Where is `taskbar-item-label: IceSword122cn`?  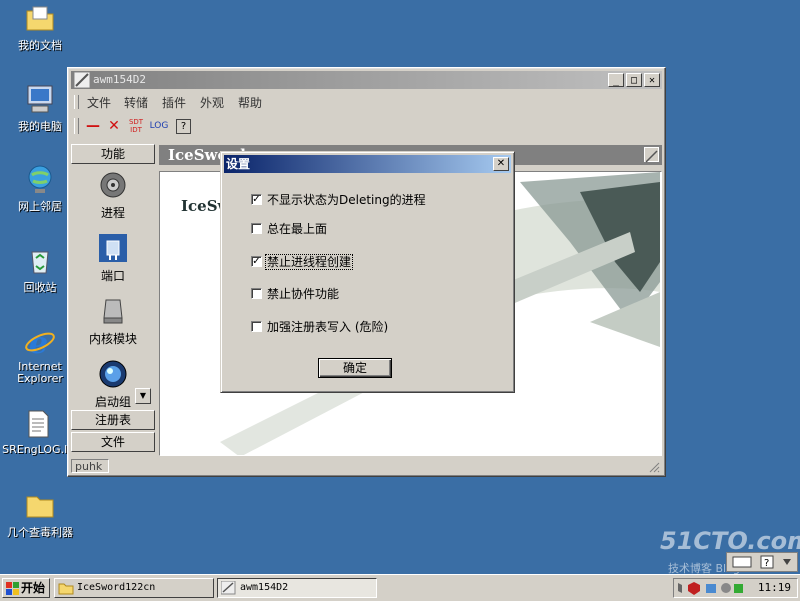 taskbar-item-label: IceSword122cn is located at coordinates (116, 587).